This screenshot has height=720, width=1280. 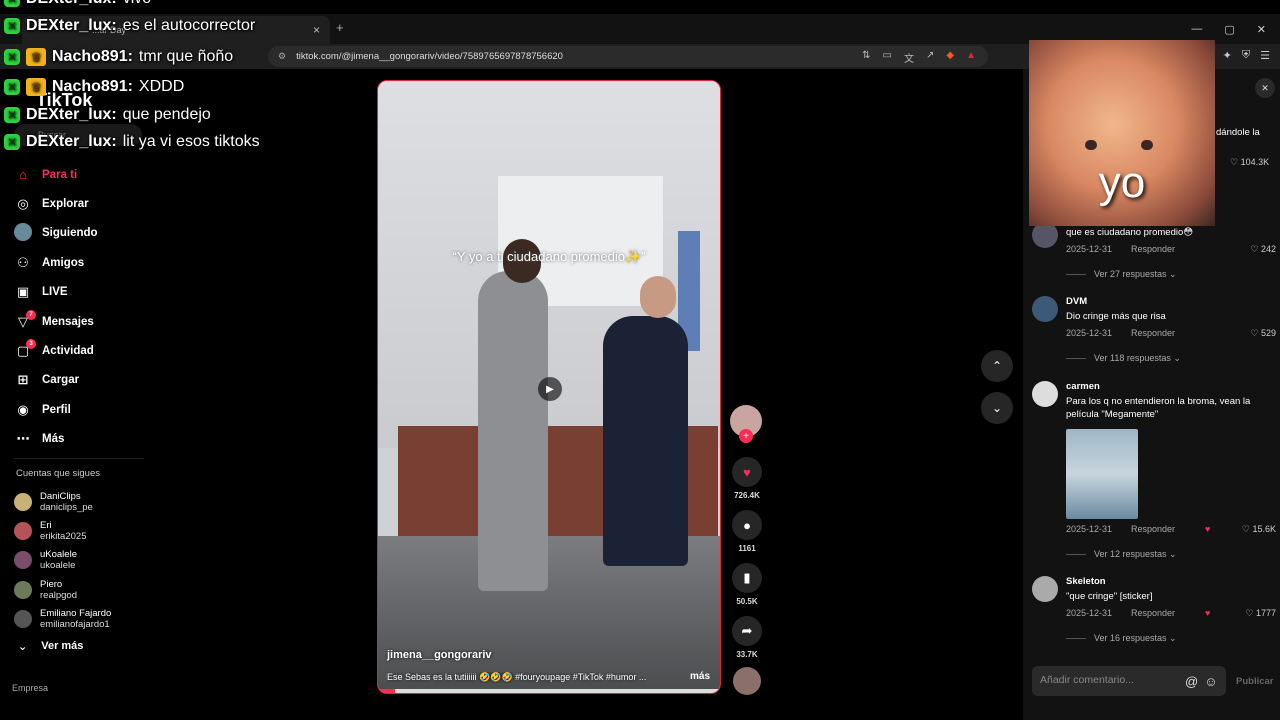 I want to click on creator-liked-icon: ♥, so click(x=1208, y=613).